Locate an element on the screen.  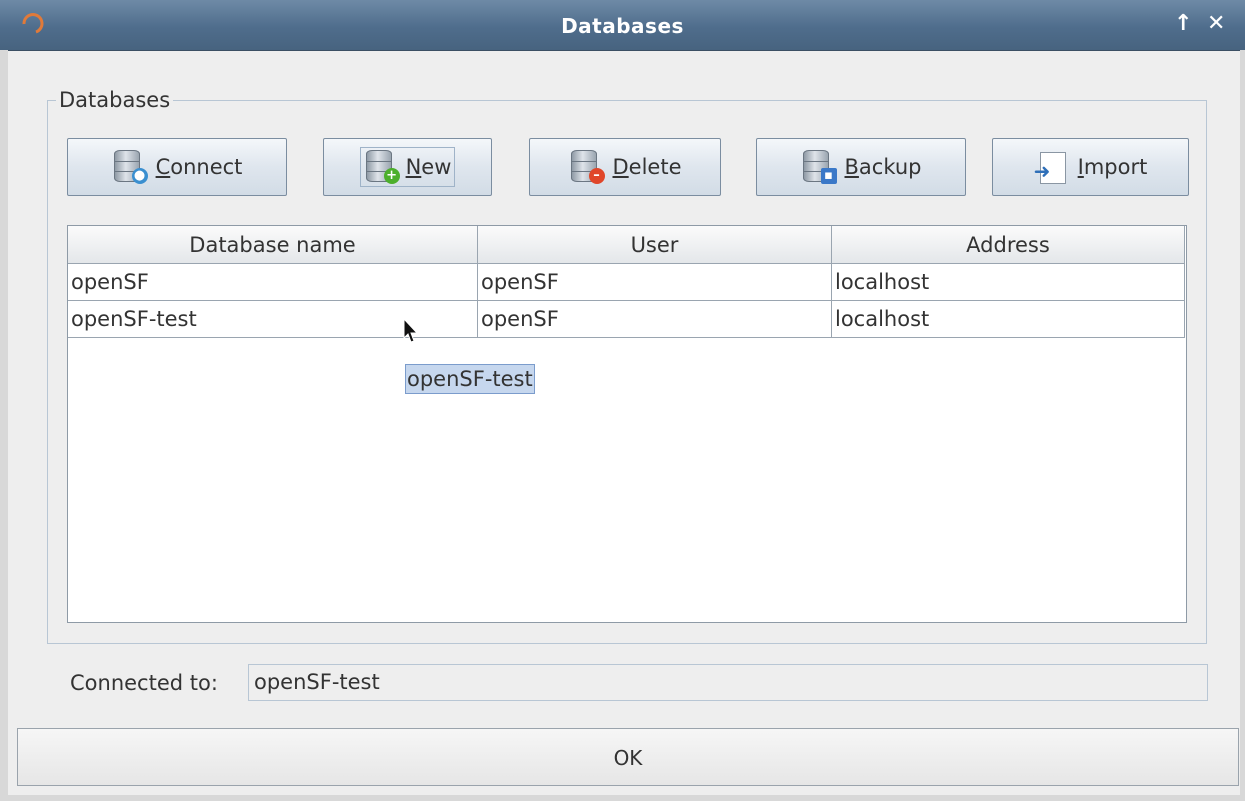
new-button-label: New is located at coordinates (428, 167).